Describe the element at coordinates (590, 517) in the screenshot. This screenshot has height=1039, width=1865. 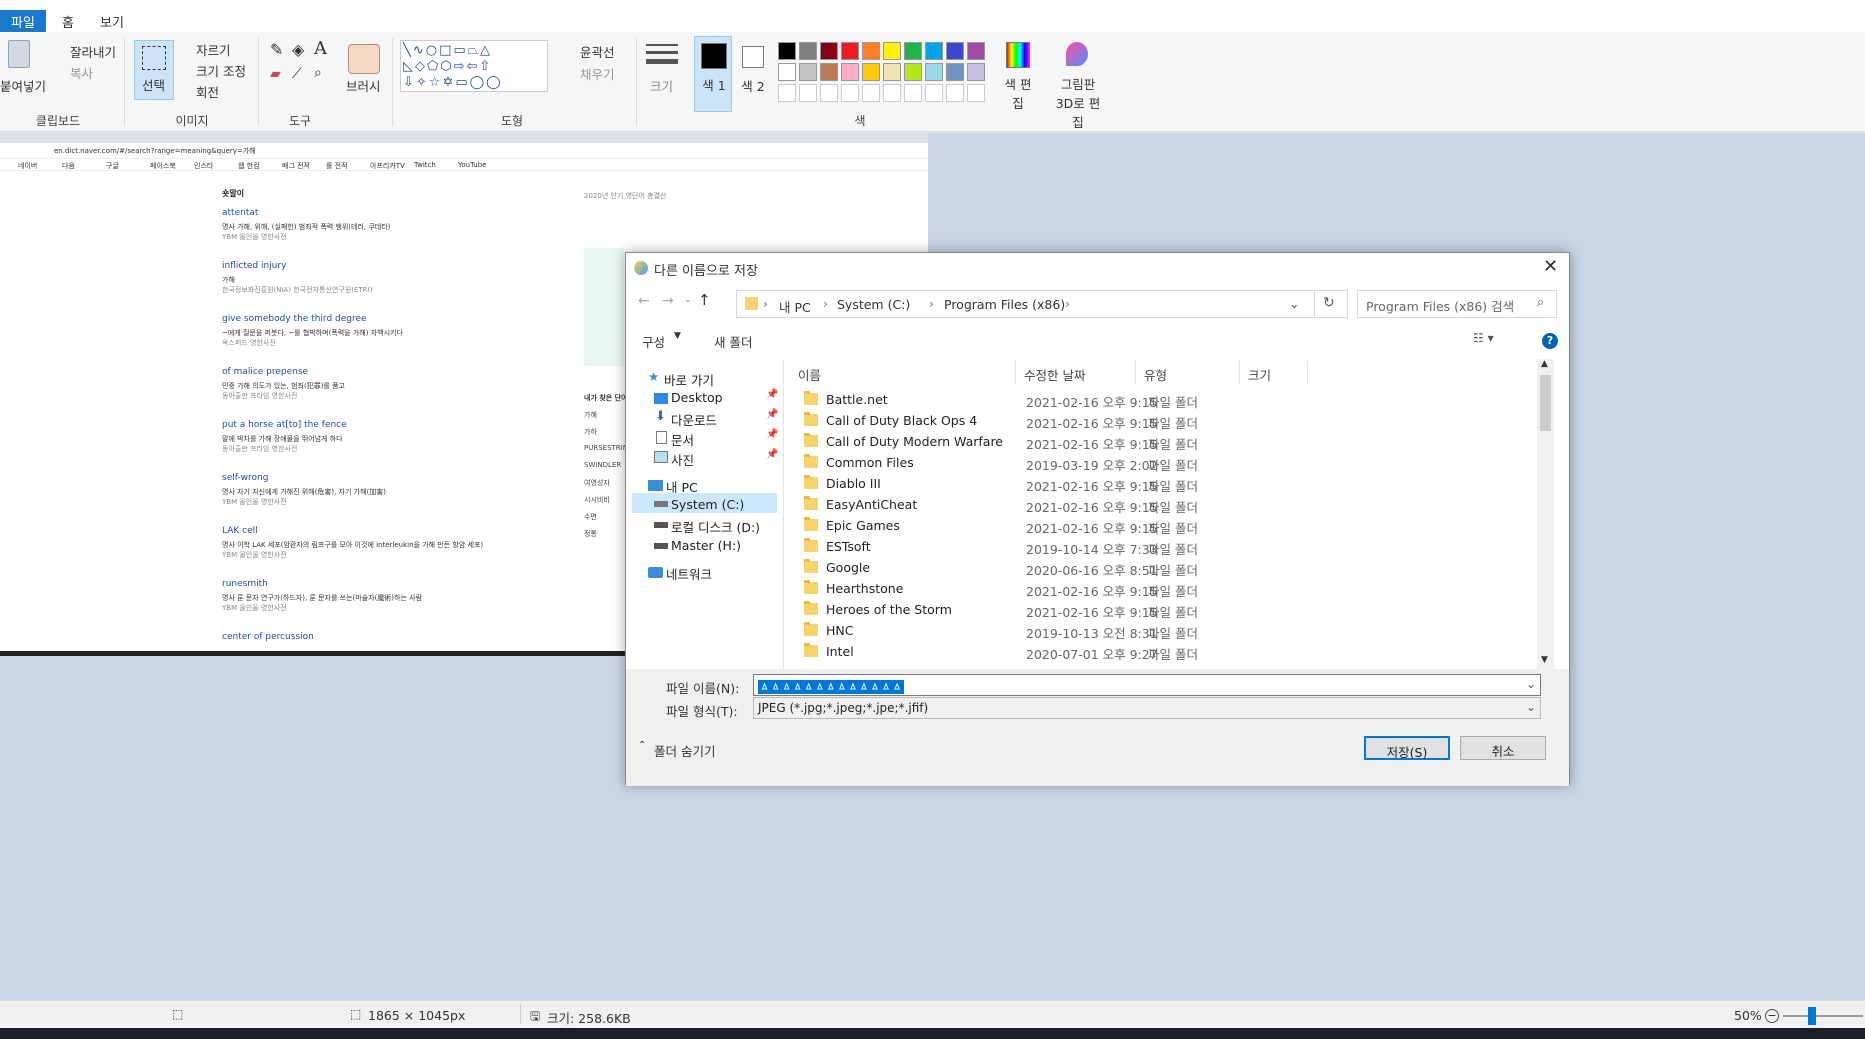
I see `dict-side-word: 수면` at that location.